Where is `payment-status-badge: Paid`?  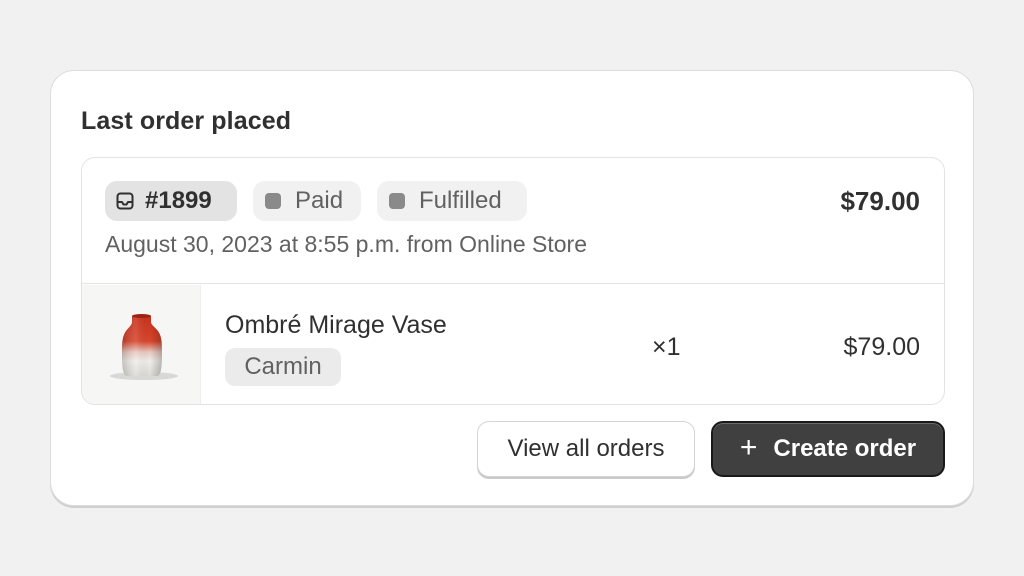 payment-status-badge: Paid is located at coordinates (307, 201).